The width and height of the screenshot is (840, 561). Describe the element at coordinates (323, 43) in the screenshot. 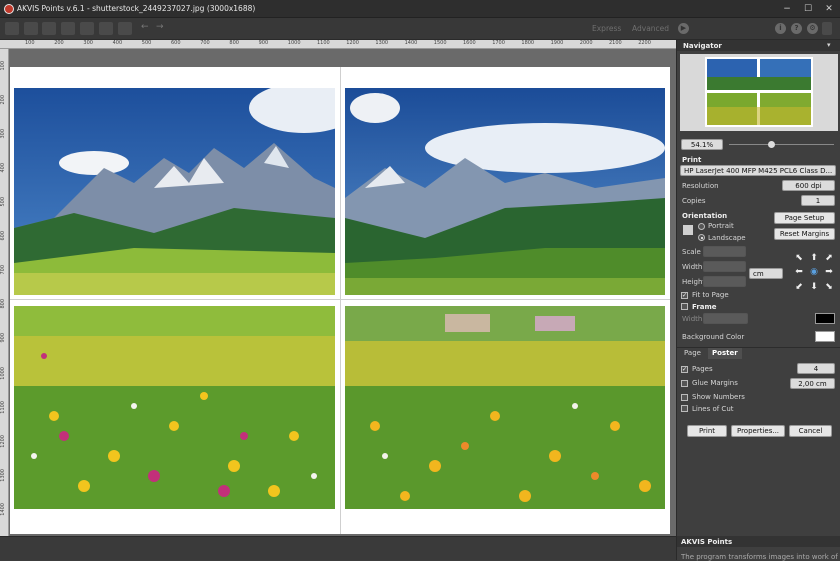

I see `ruler-top-tick: 1100` at that location.